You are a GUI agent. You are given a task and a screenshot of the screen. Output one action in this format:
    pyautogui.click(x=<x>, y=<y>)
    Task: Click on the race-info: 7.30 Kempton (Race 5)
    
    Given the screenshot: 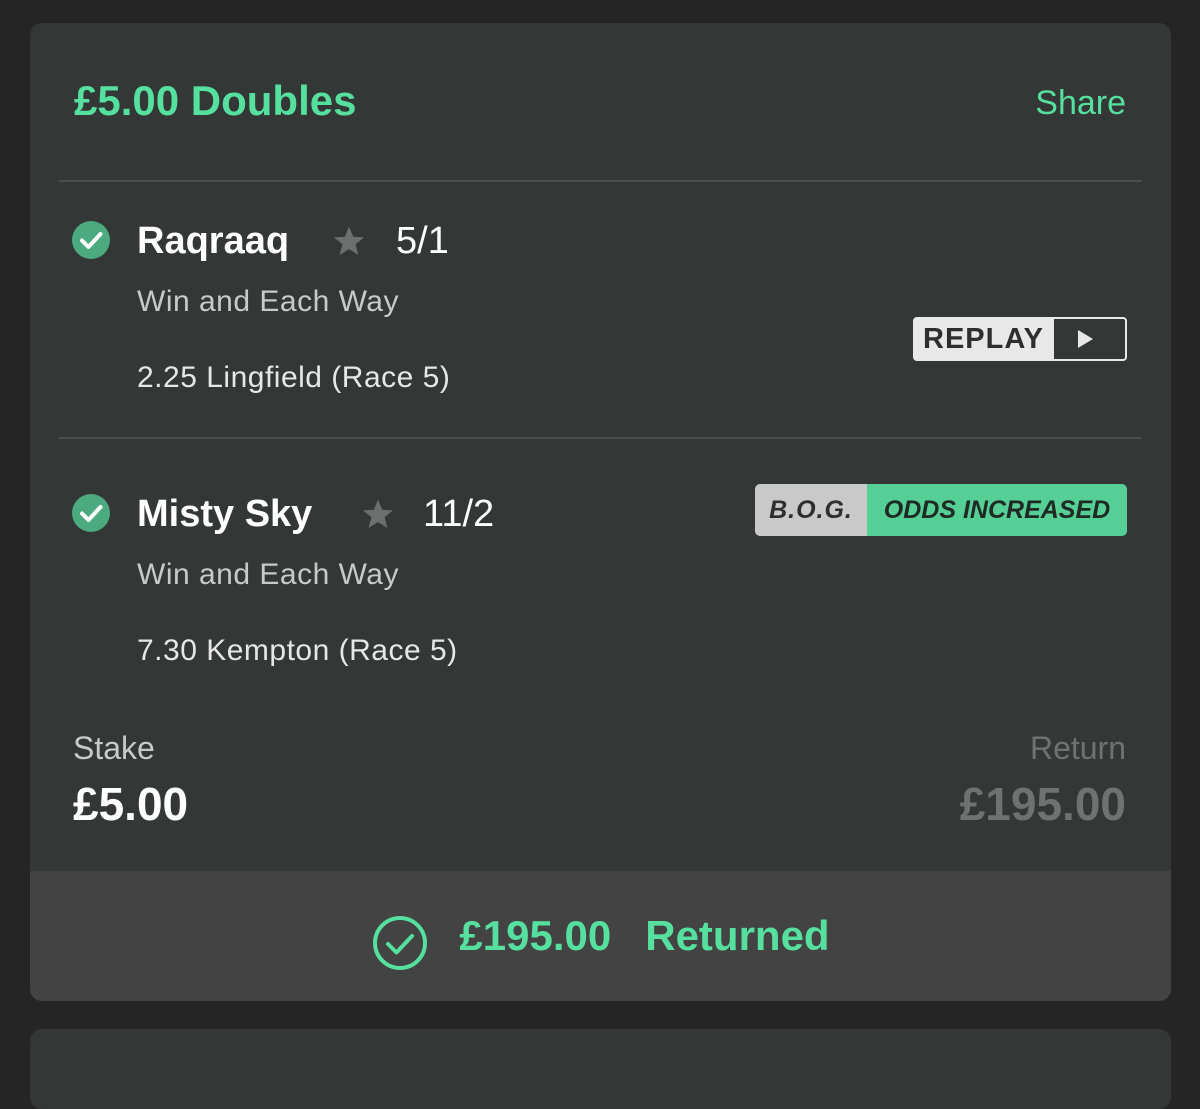 What is the action you would take?
    pyautogui.click(x=297, y=650)
    